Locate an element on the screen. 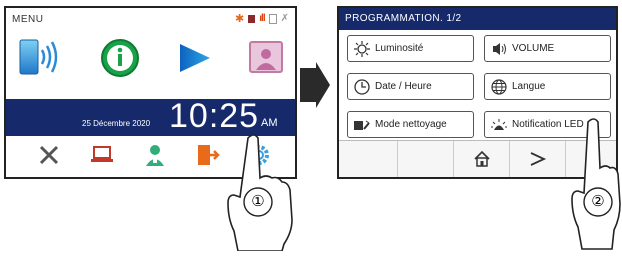 The image size is (622, 256). sd-card-icon is located at coordinates (252, 18).